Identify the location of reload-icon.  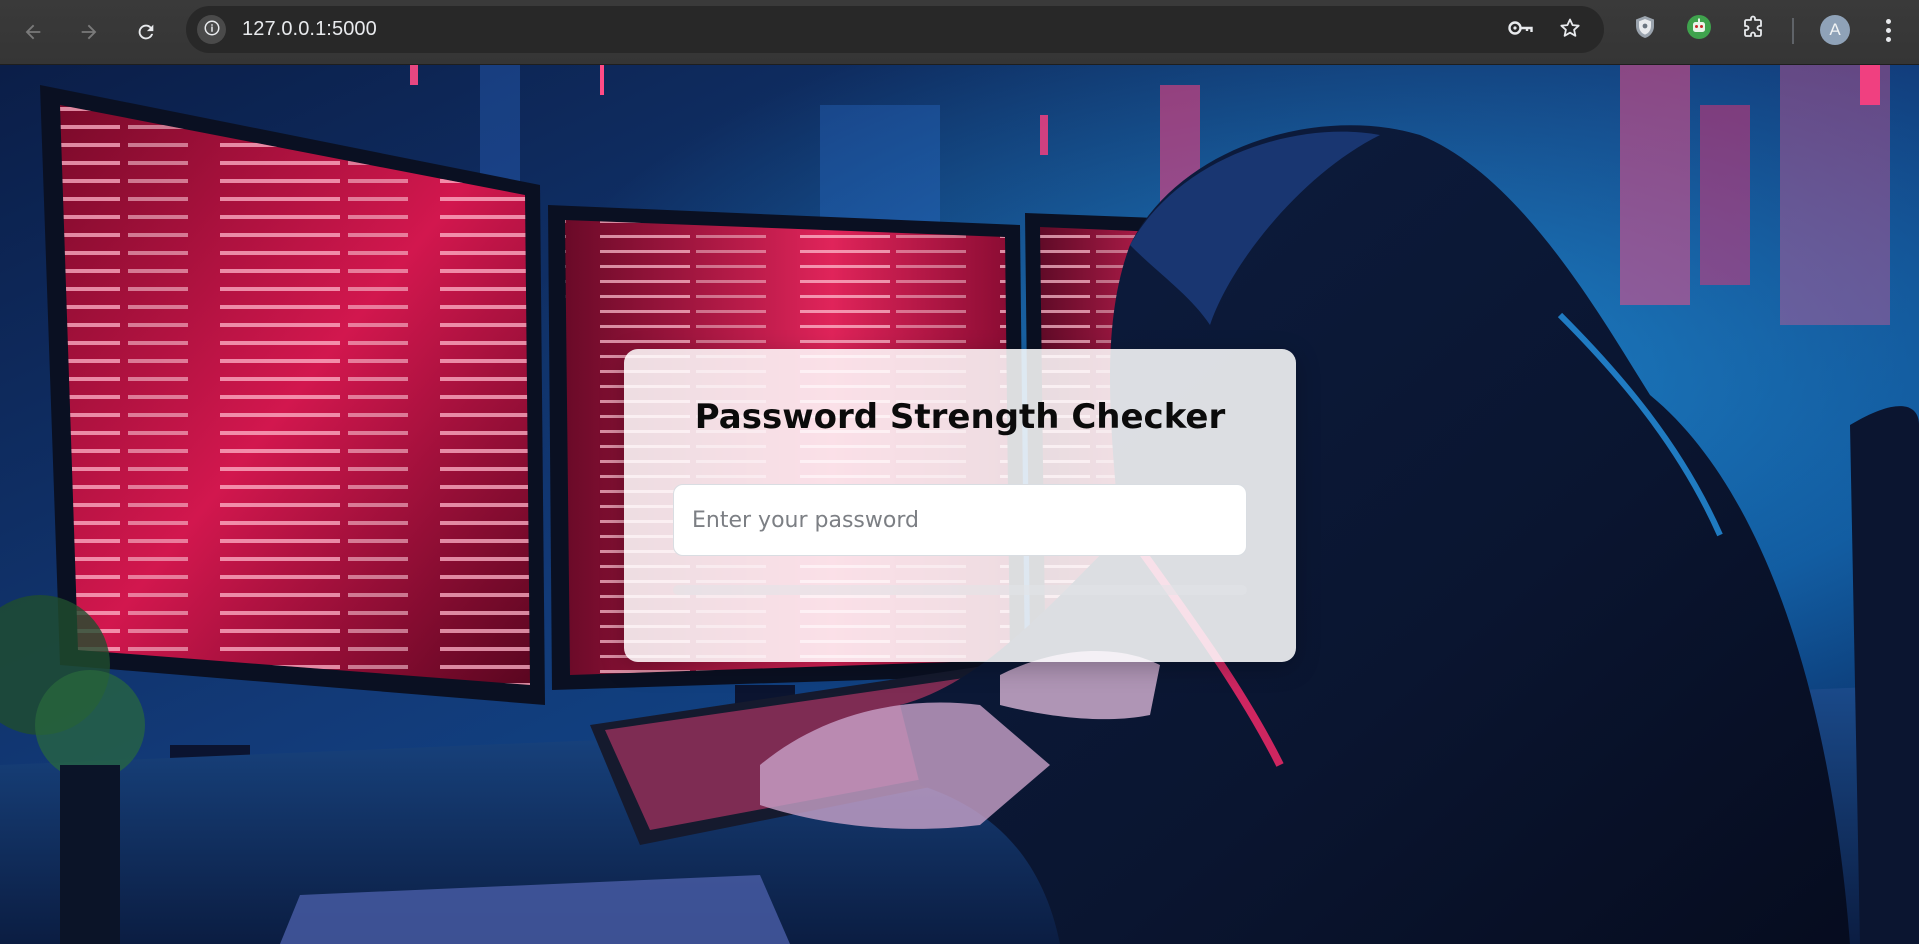
(146, 32).